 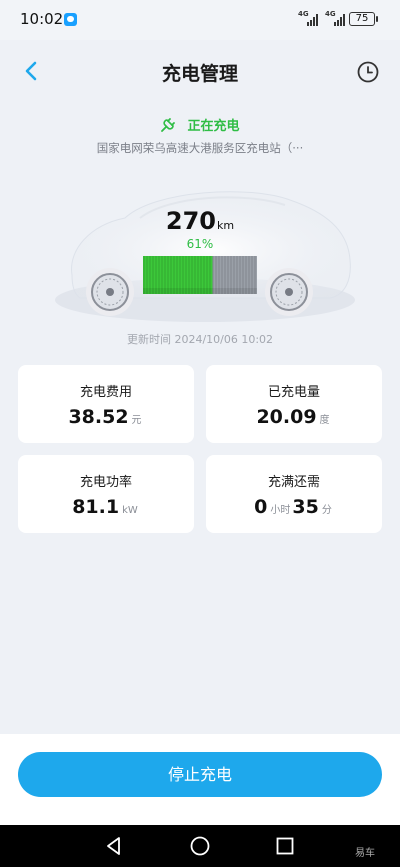 I want to click on plug-icon, so click(x=168, y=124).